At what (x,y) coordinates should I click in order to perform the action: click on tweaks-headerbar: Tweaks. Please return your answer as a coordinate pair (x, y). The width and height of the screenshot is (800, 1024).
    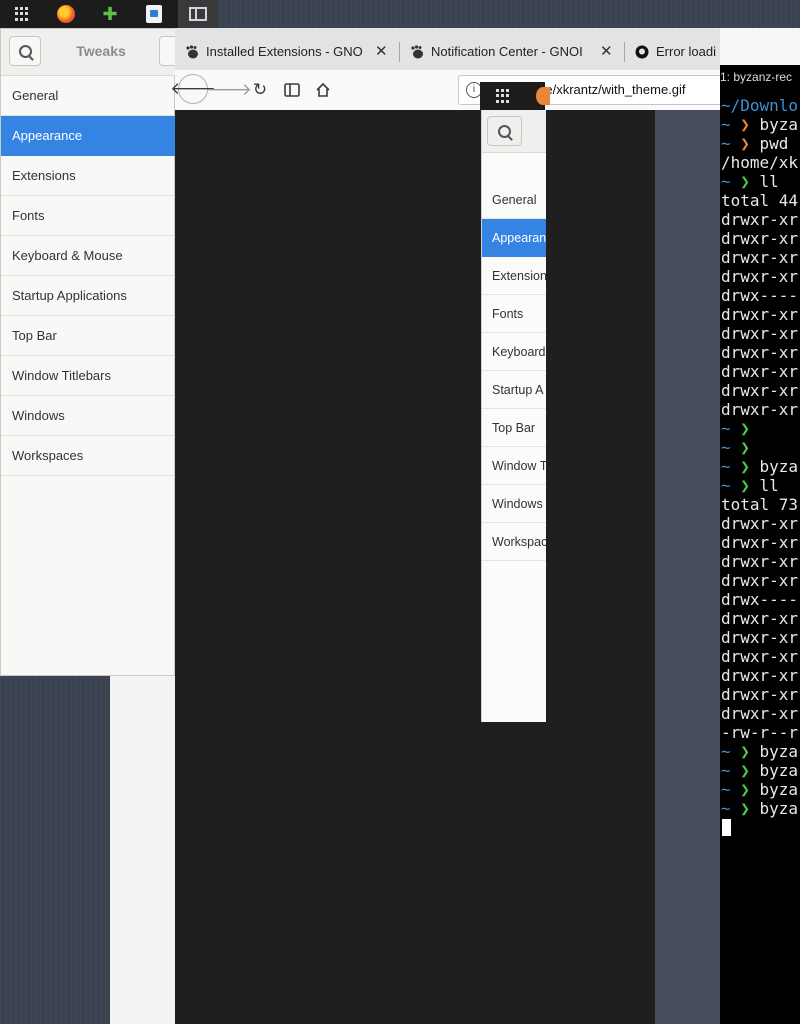
    Looking at the image, I should click on (90, 52).